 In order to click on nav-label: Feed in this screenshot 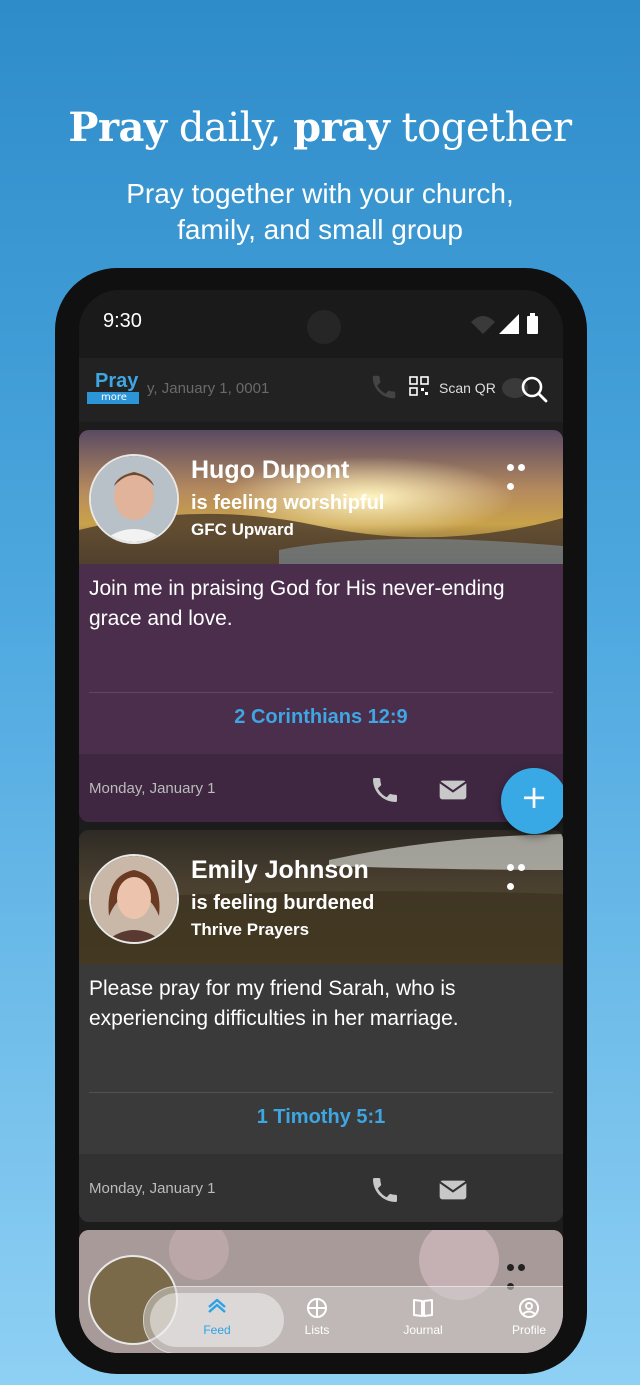, I will do `click(217, 1330)`.